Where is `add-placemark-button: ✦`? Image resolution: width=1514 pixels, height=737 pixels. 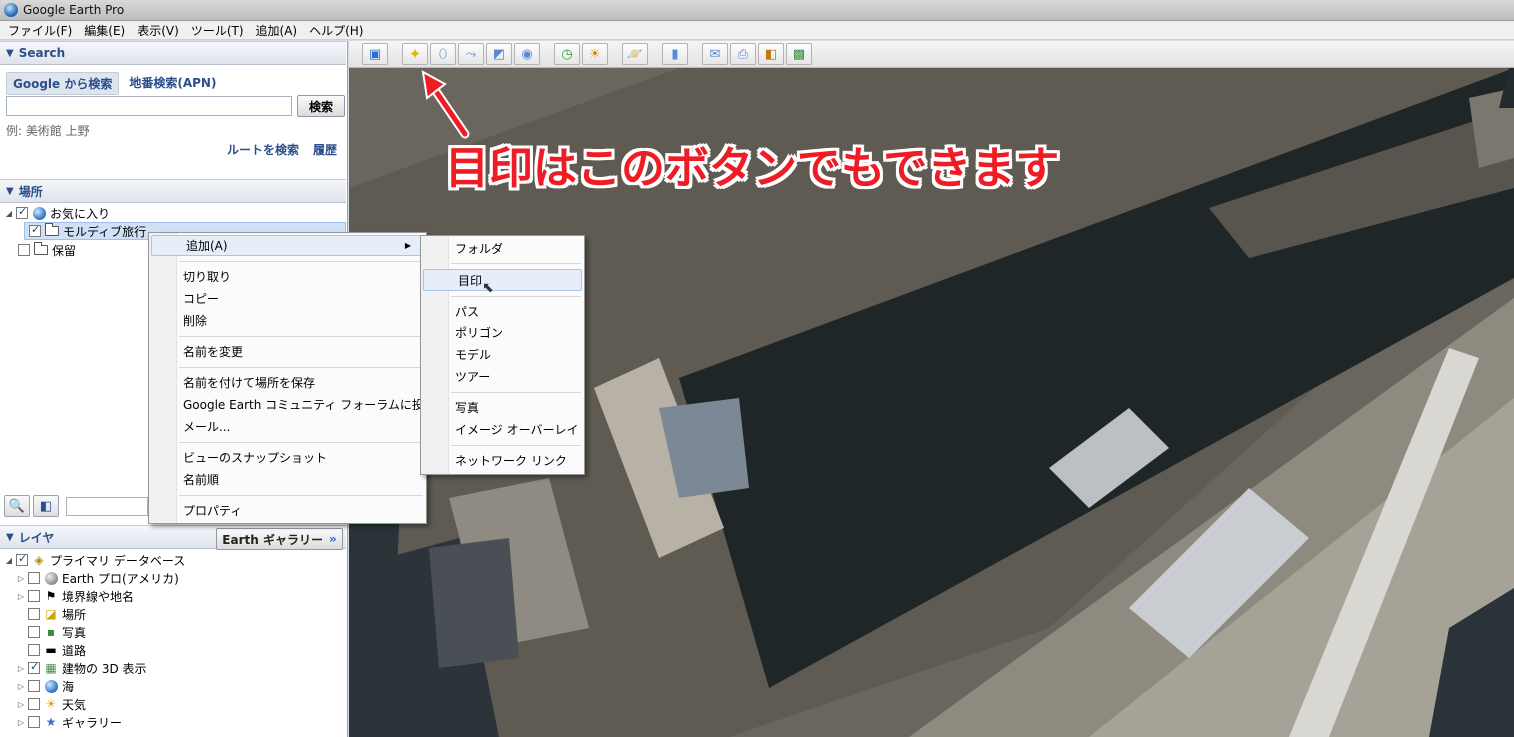
add-placemark-button: ✦ is located at coordinates (415, 54).